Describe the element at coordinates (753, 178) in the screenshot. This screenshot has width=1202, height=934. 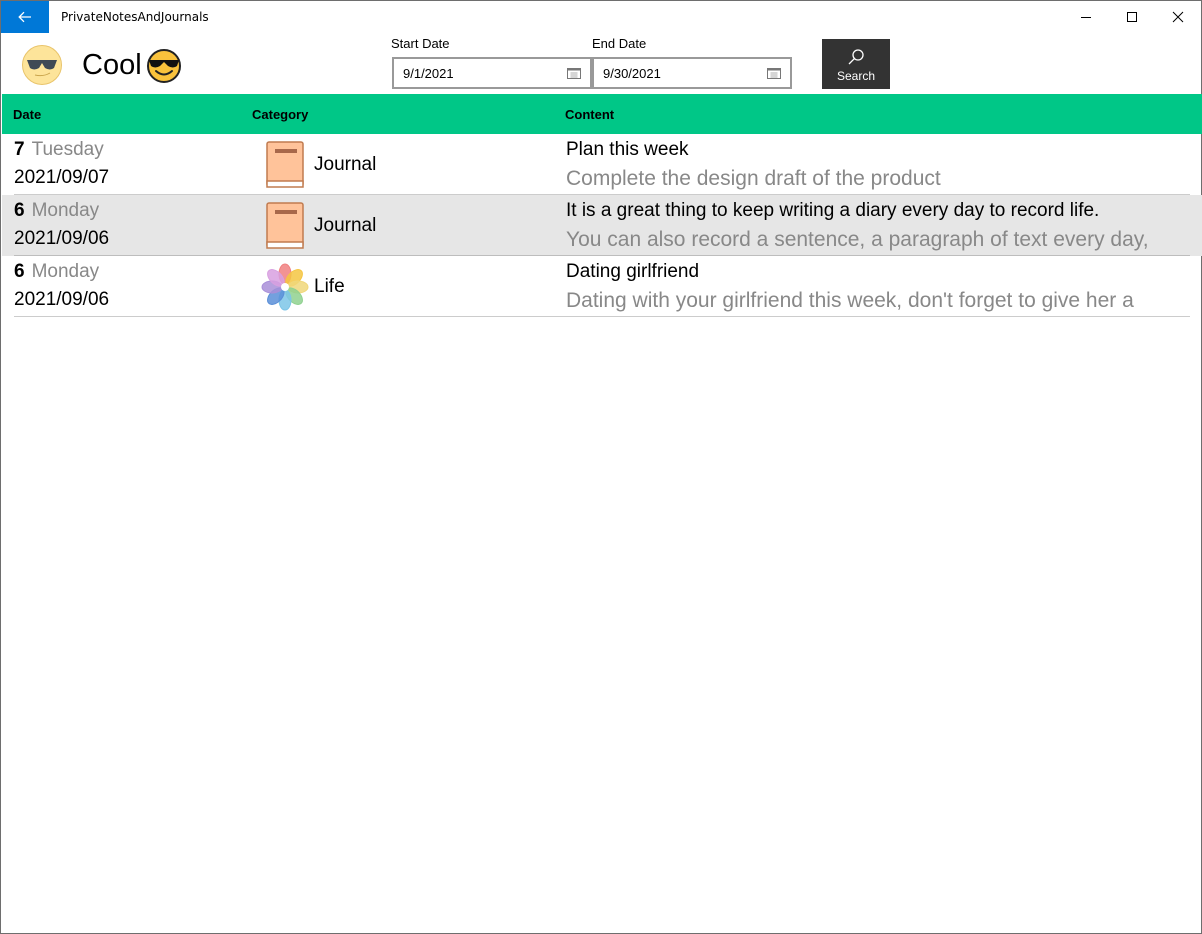
I see `entry-body: Complete the design draft of the product` at that location.